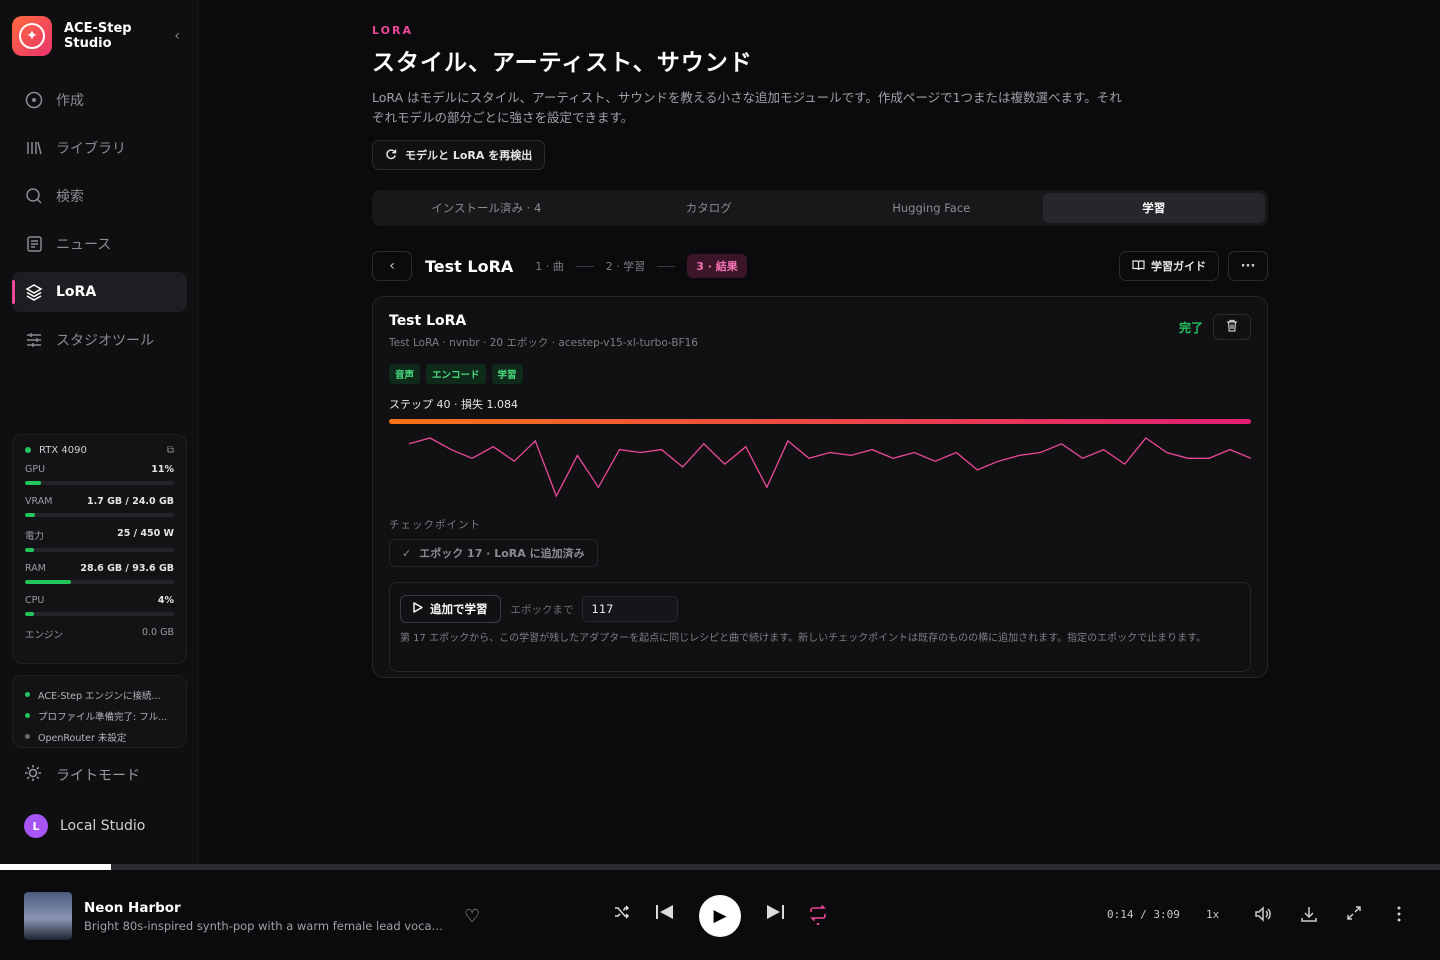  What do you see at coordinates (165, 600) in the screenshot?
I see `stat-value: 4%` at bounding box center [165, 600].